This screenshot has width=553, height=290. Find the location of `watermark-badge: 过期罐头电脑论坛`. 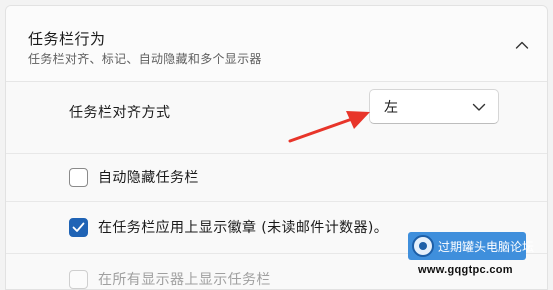

watermark-badge: 过期罐头电脑论坛 is located at coordinates (471, 246).